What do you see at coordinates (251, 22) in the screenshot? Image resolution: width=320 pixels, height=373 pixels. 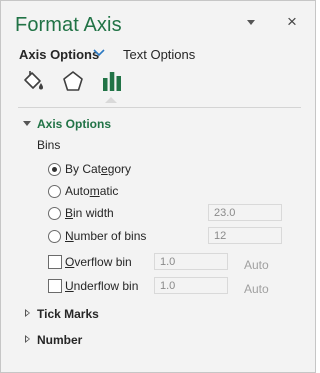 I see `pane-options-dropdown-icon` at bounding box center [251, 22].